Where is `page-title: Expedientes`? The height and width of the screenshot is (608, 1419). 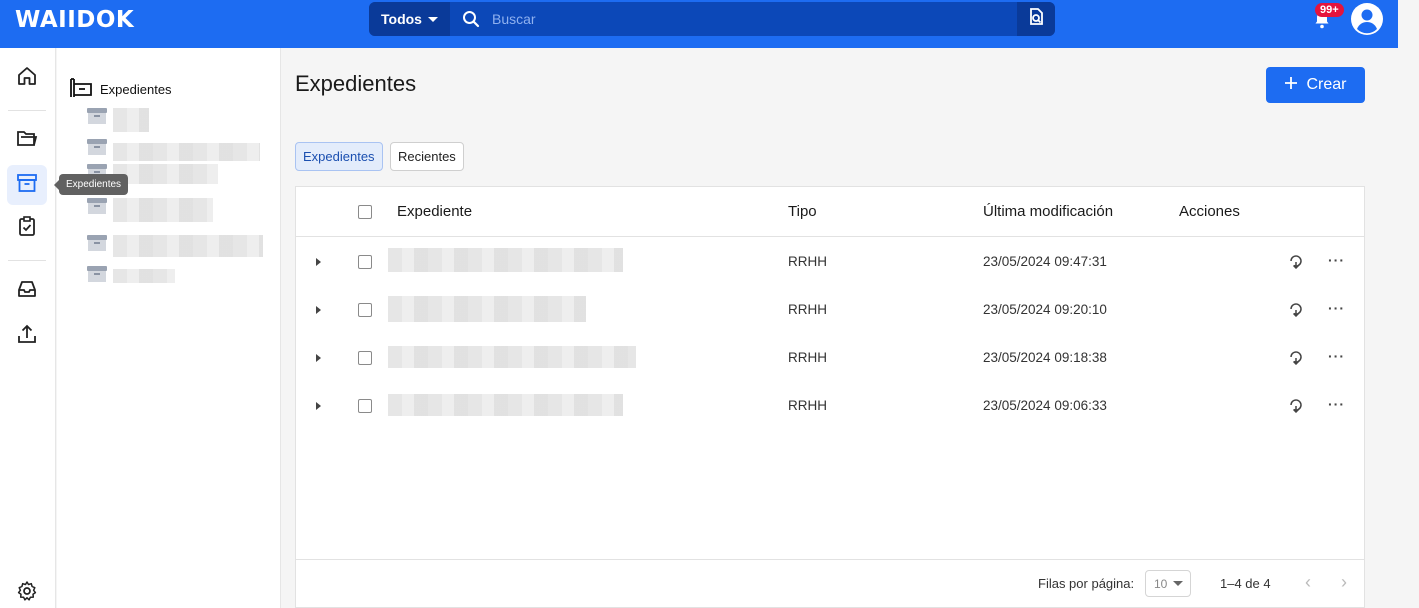
page-title: Expedientes is located at coordinates (356, 83).